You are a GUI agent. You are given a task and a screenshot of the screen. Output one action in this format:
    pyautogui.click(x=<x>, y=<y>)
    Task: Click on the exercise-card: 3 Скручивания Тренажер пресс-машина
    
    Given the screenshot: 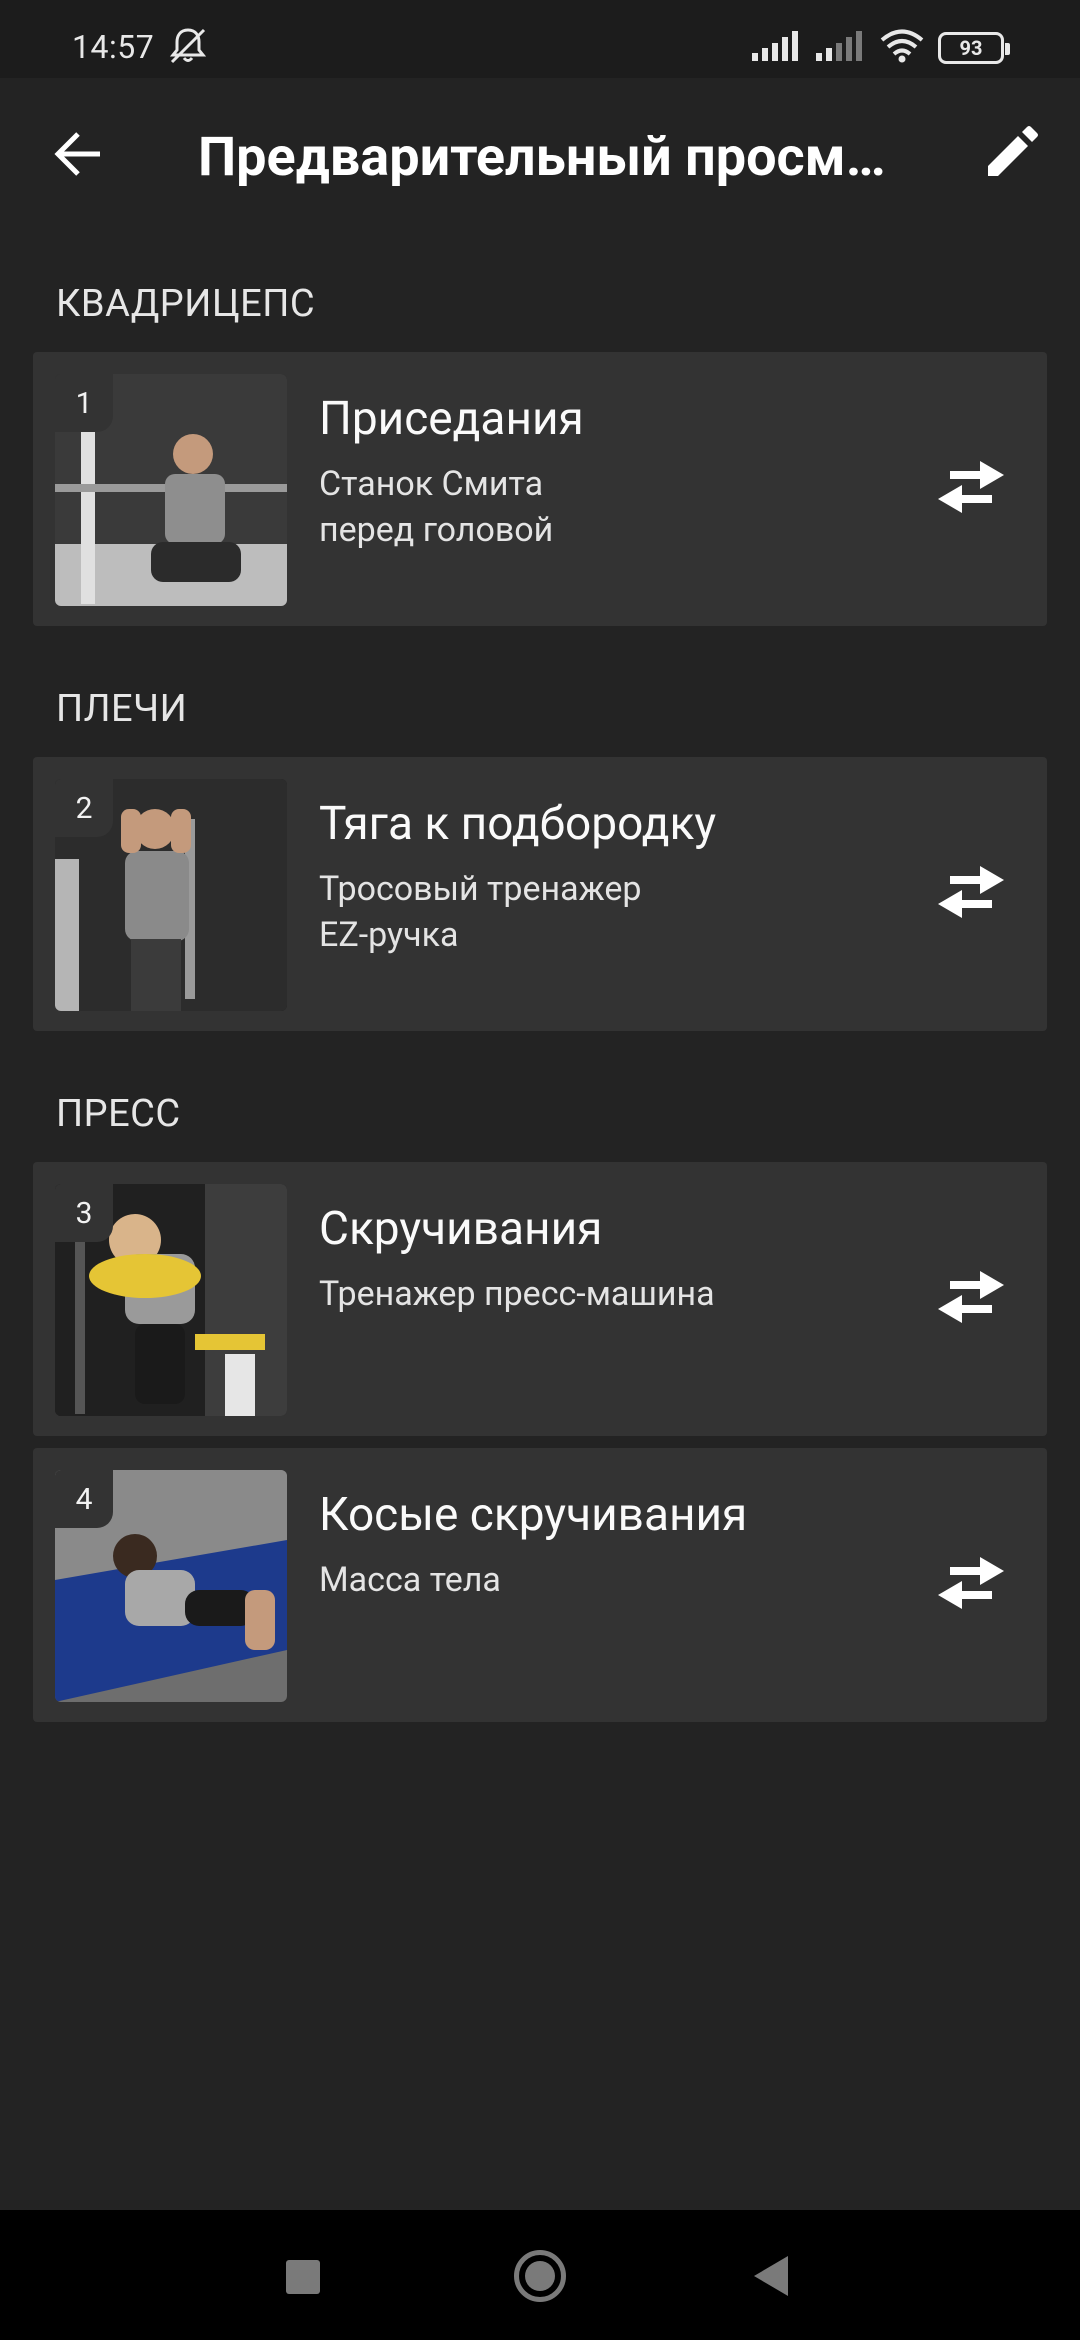 What is the action you would take?
    pyautogui.click(x=540, y=1299)
    